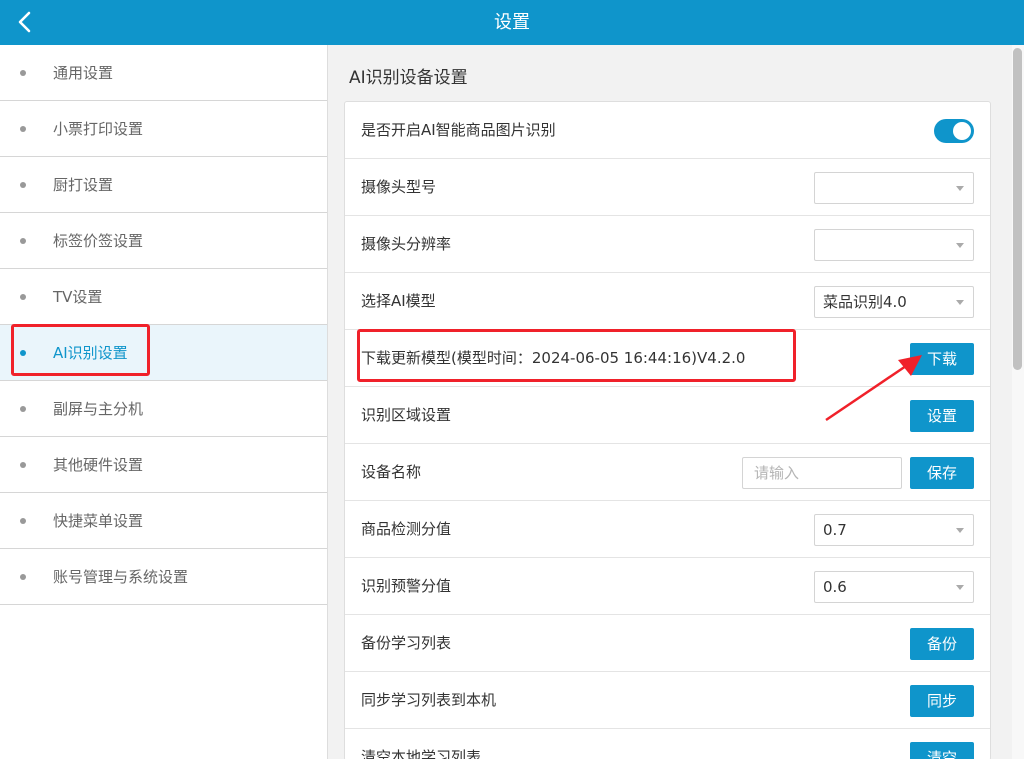 The image size is (1024, 759). Describe the element at coordinates (163, 465) in the screenshot. I see `sidebar-item-other-hardware: 其他硬件设置` at that location.